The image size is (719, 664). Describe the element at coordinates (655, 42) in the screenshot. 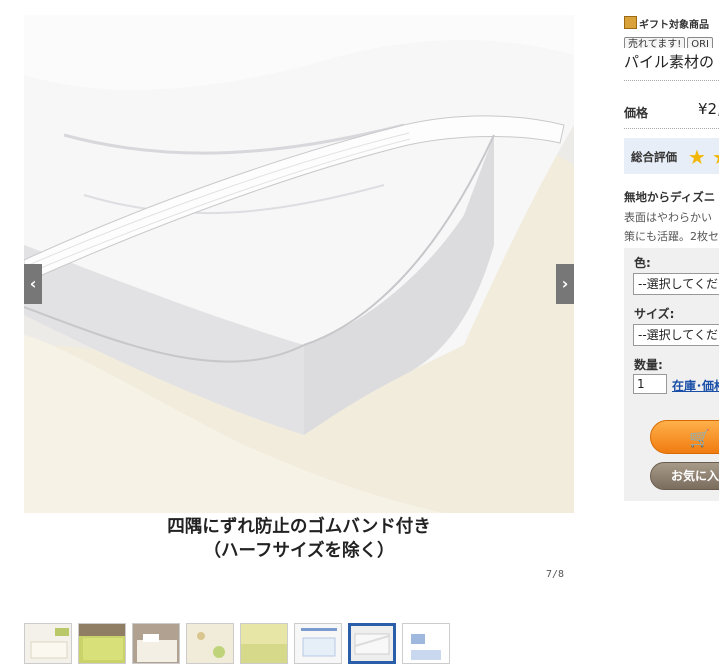

I see `bestseller-badge: 売れてます!` at that location.